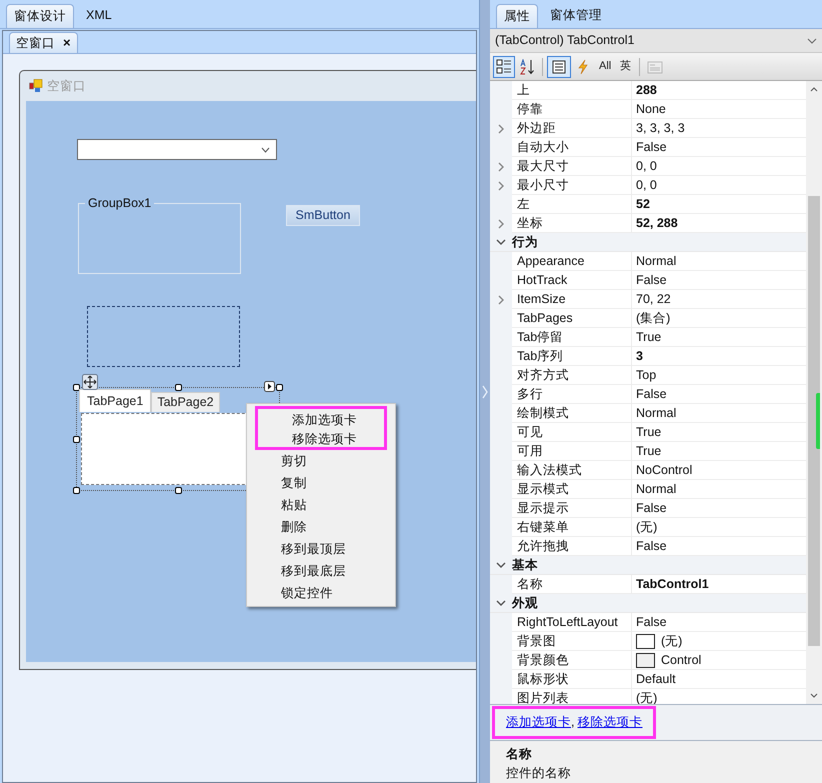 The height and width of the screenshot is (783, 822). Describe the element at coordinates (572, 280) in the screenshot. I see `property-name: HotTrack` at that location.